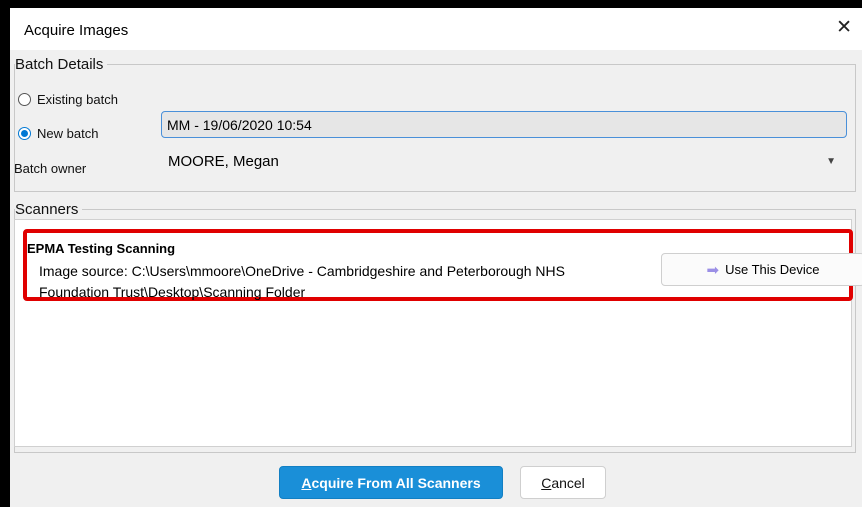  What do you see at coordinates (546, 482) in the screenshot?
I see `cancel-mnemonic: C` at bounding box center [546, 482].